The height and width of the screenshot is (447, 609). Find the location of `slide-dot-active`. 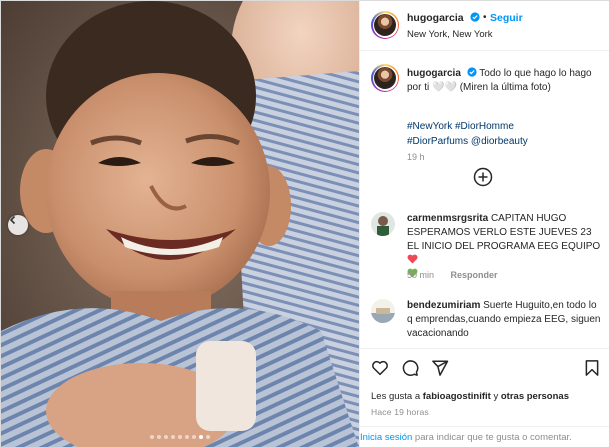

slide-dot-active is located at coordinates (201, 437).